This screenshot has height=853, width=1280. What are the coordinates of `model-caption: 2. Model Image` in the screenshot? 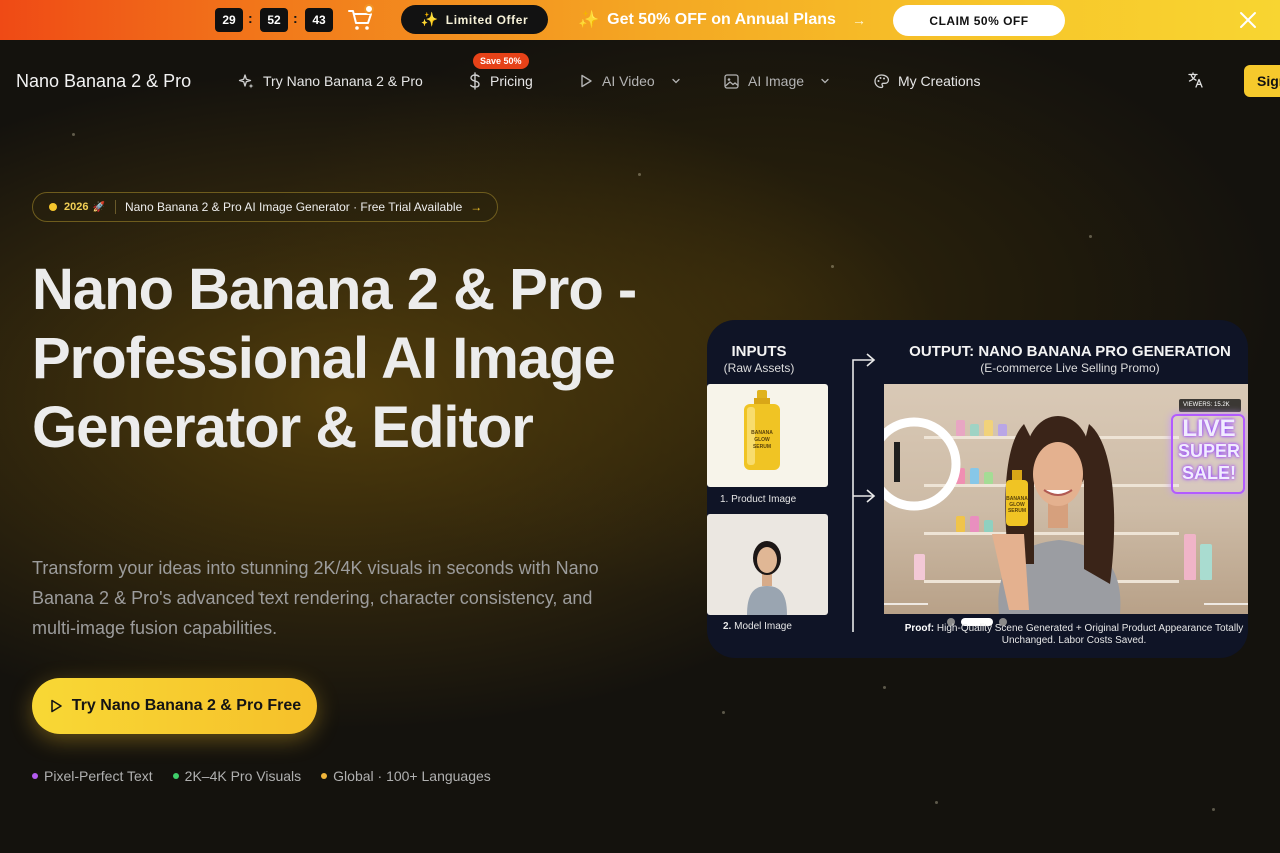 It's located at (757, 626).